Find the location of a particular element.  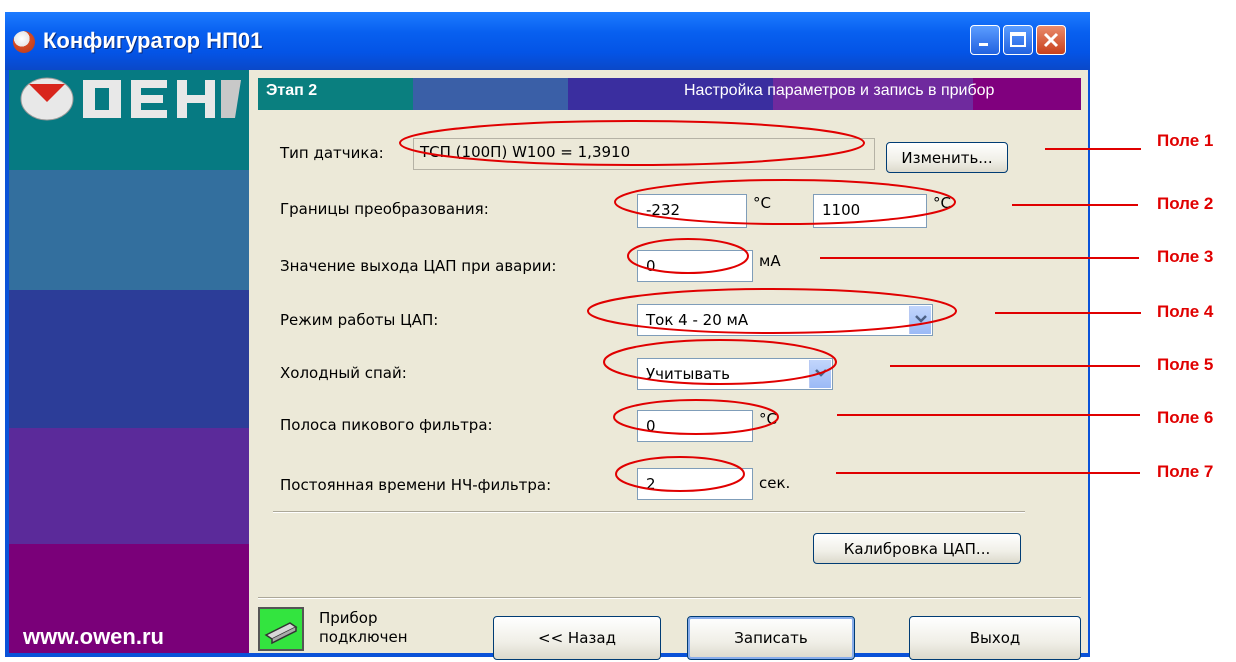

dac-mode-select: Ток 4 - 20 мА is located at coordinates (785, 320).